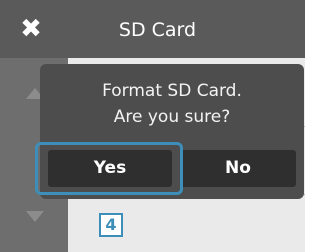 Image resolution: width=332 pixels, height=252 pixels. I want to click on scroll-down-icon, so click(35, 216).